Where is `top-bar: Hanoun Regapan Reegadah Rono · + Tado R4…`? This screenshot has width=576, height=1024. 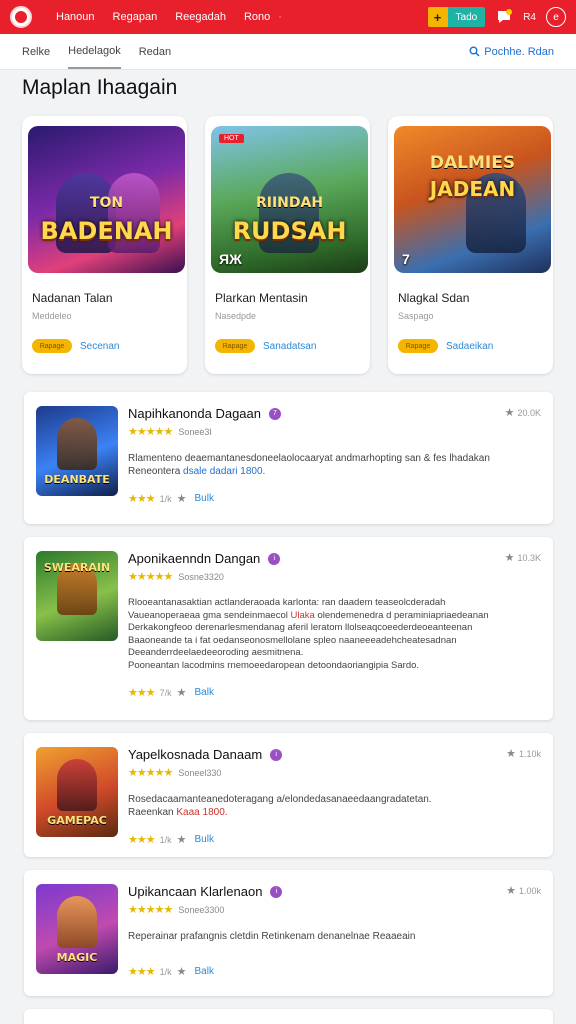 top-bar: Hanoun Regapan Reegadah Rono · + Tado R4… is located at coordinates (288, 17).